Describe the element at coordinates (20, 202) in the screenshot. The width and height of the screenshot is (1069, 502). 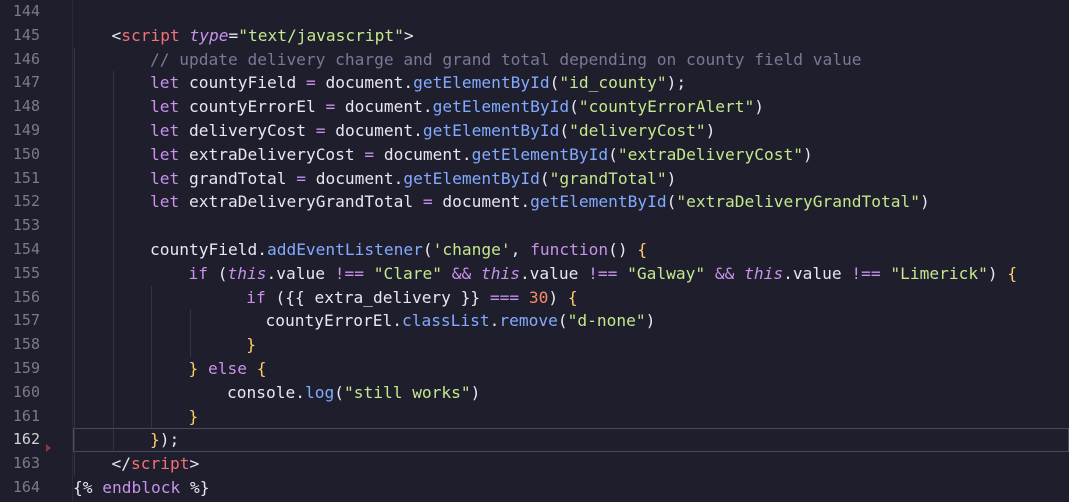
I see `line-number: 152` at that location.